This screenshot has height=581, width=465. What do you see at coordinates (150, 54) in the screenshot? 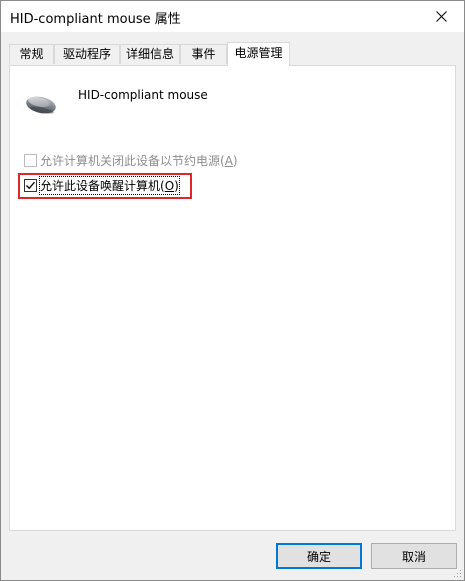
I see `tab-details: 详细信息` at bounding box center [150, 54].